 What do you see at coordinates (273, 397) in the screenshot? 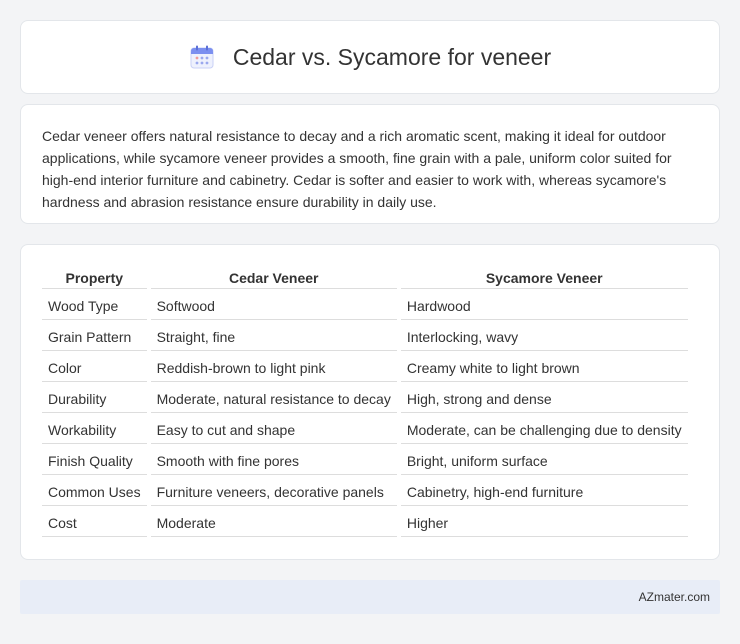
I see `cedar-cell: Moderate, natural resistance to decay` at bounding box center [273, 397].